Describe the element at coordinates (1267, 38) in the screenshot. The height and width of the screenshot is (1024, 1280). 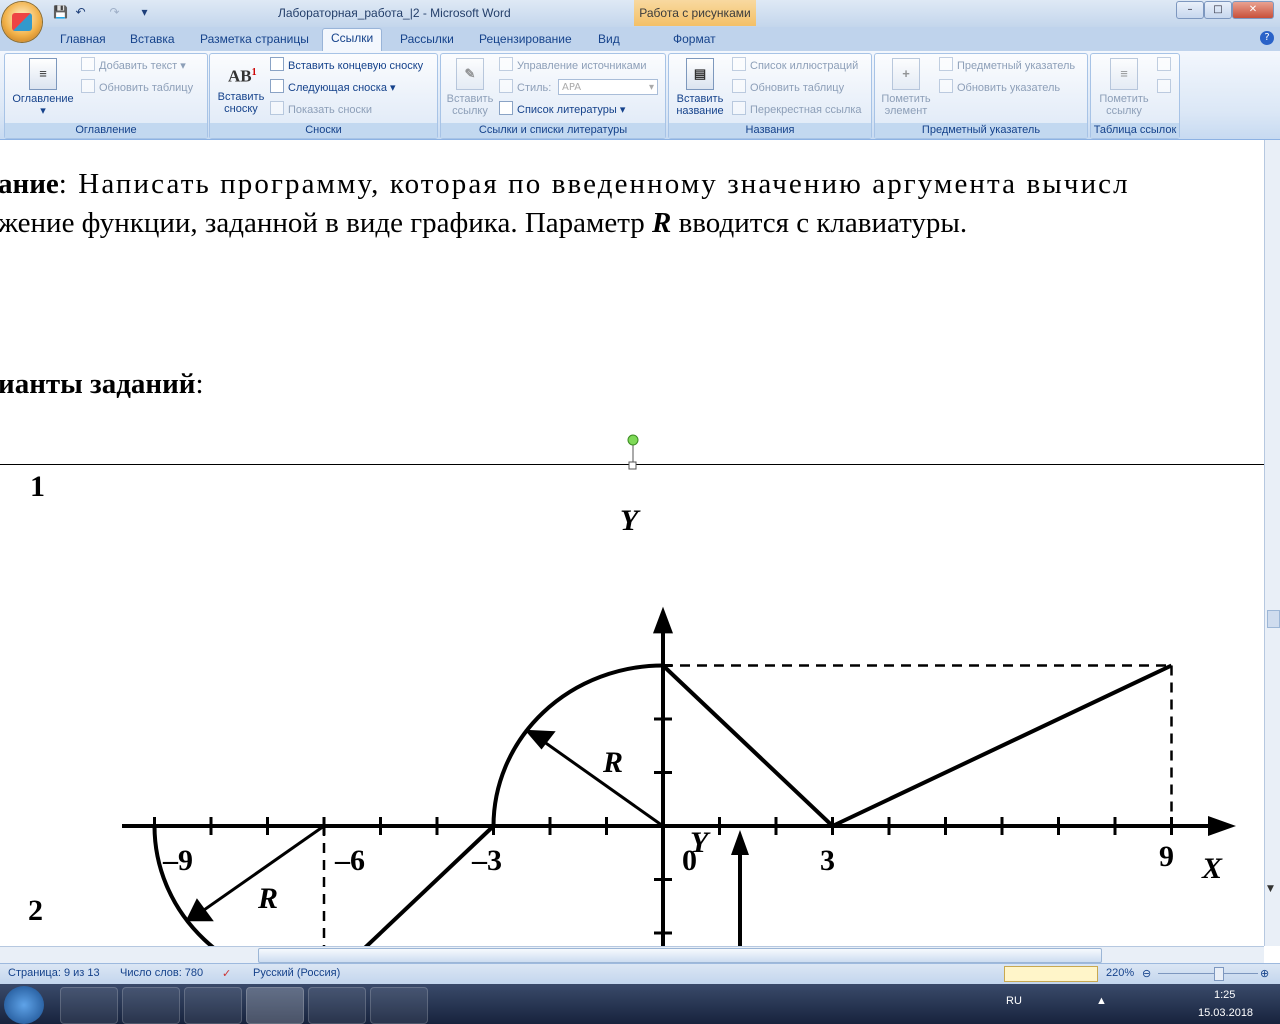
I see `help-icon: ?` at that location.